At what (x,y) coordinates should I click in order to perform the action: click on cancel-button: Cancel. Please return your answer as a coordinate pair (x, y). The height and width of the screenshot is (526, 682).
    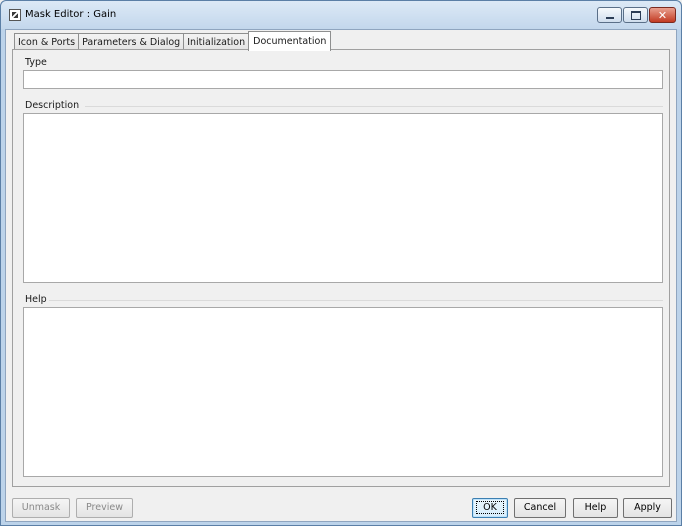
    Looking at the image, I should click on (540, 508).